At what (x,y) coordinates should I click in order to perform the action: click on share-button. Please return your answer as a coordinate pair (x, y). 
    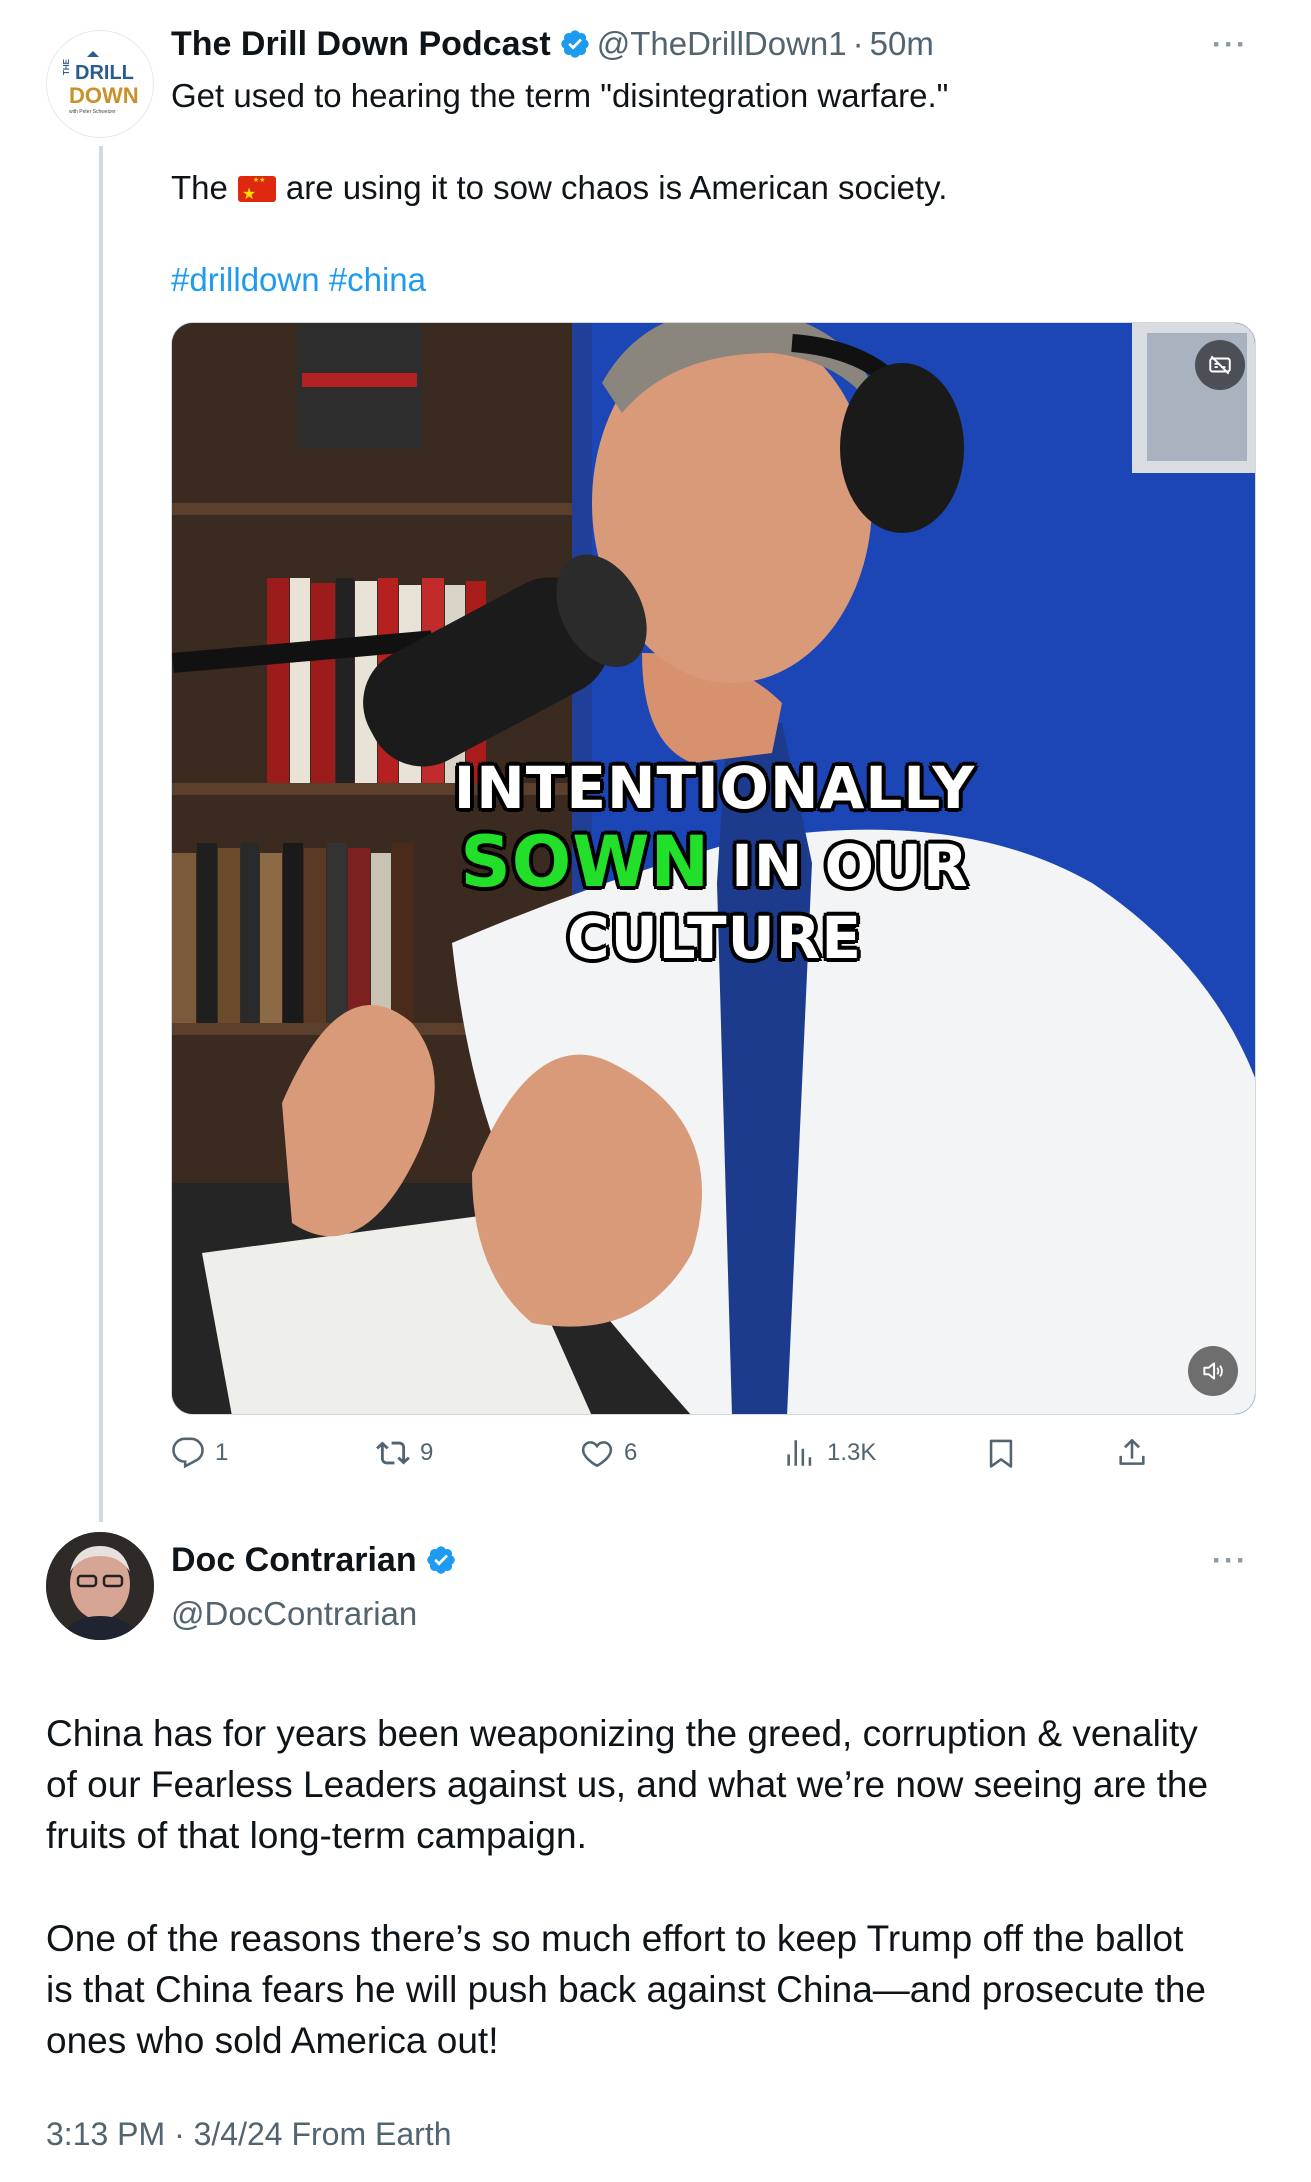
    Looking at the image, I should click on (1137, 1453).